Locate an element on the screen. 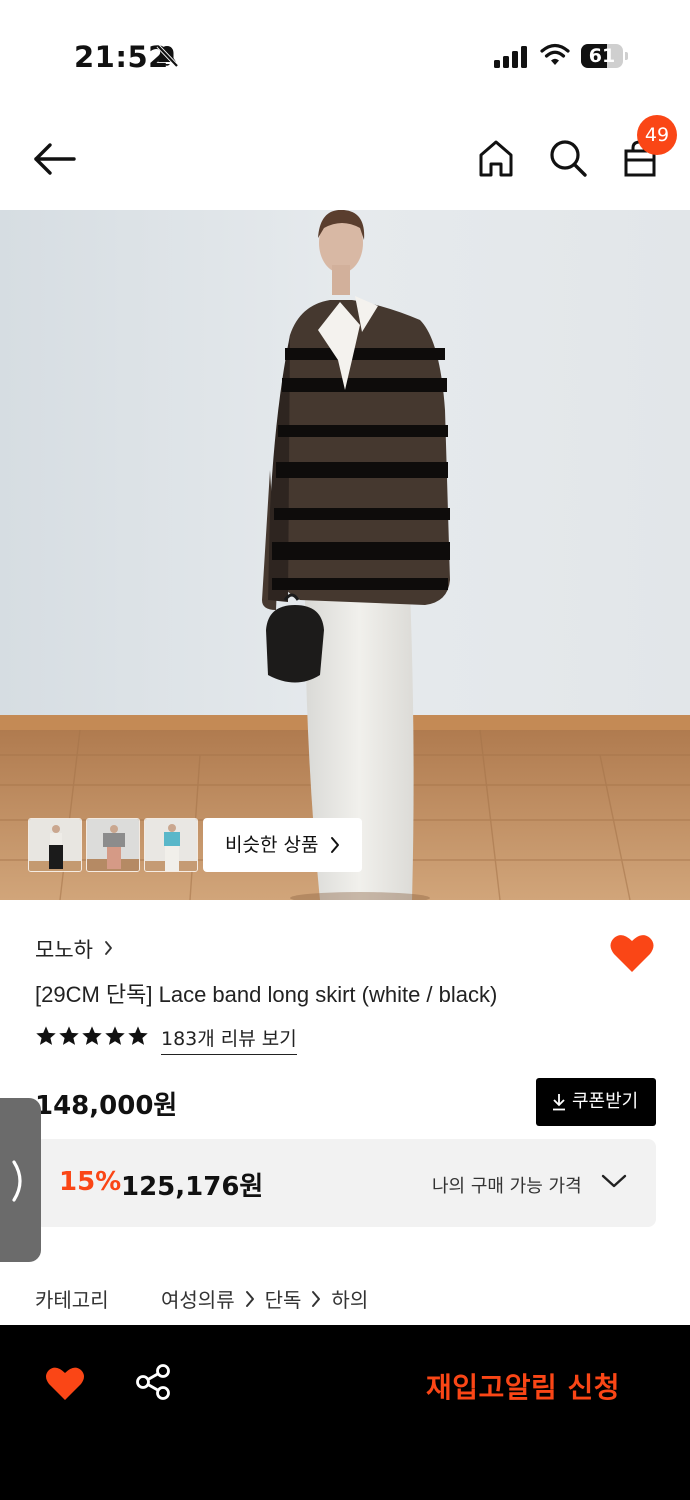  similar-products-button: 비슷한 상품 is located at coordinates (282, 845).